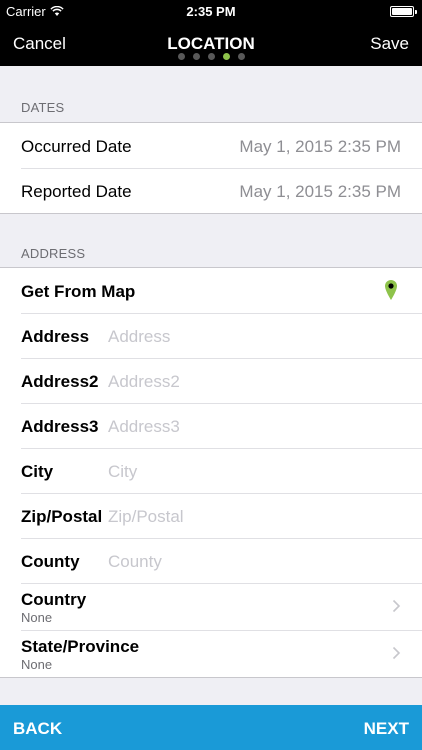  I want to click on address-label: Address, so click(55, 336).